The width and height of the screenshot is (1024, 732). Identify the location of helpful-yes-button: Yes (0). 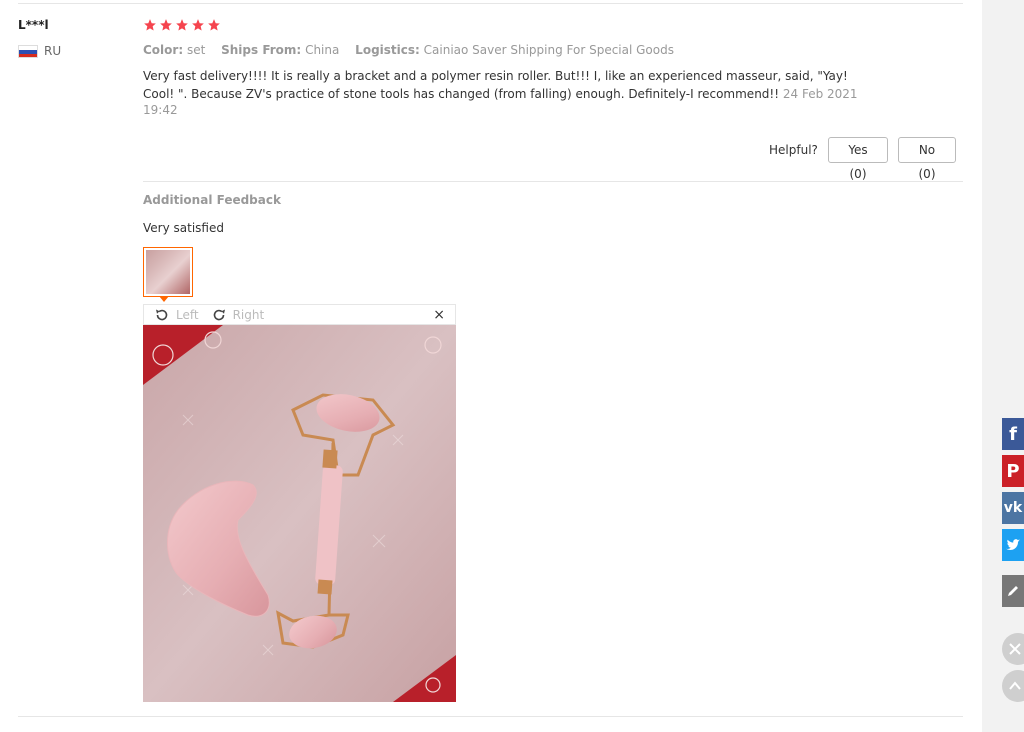
(858, 159).